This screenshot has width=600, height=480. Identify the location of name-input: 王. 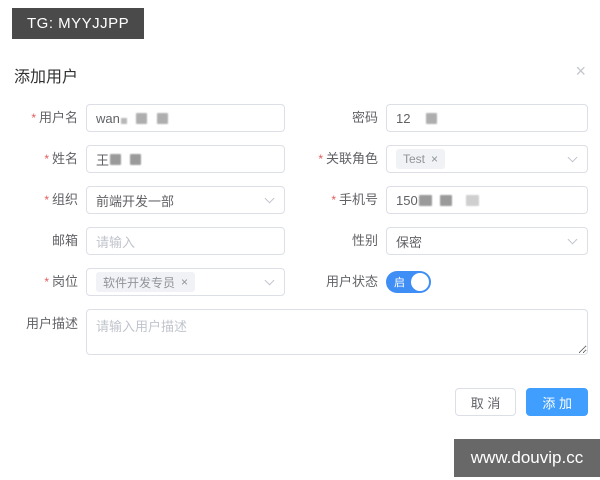
(185, 159).